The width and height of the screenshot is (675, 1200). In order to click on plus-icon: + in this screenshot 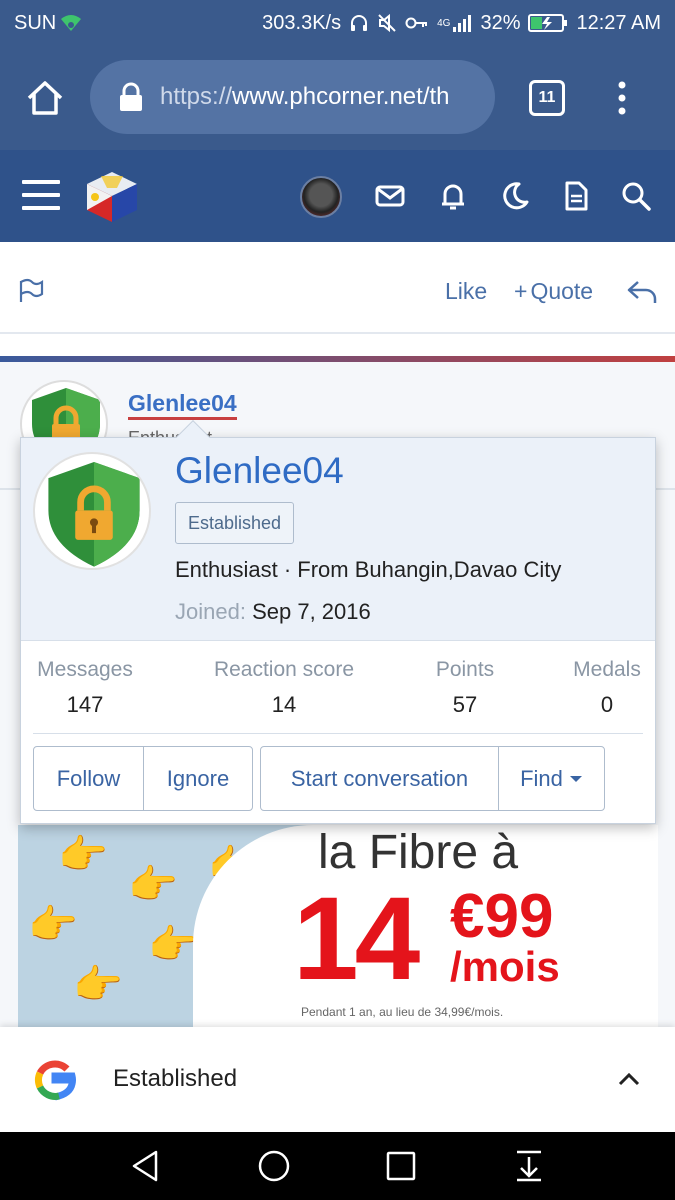, I will do `click(521, 291)`.